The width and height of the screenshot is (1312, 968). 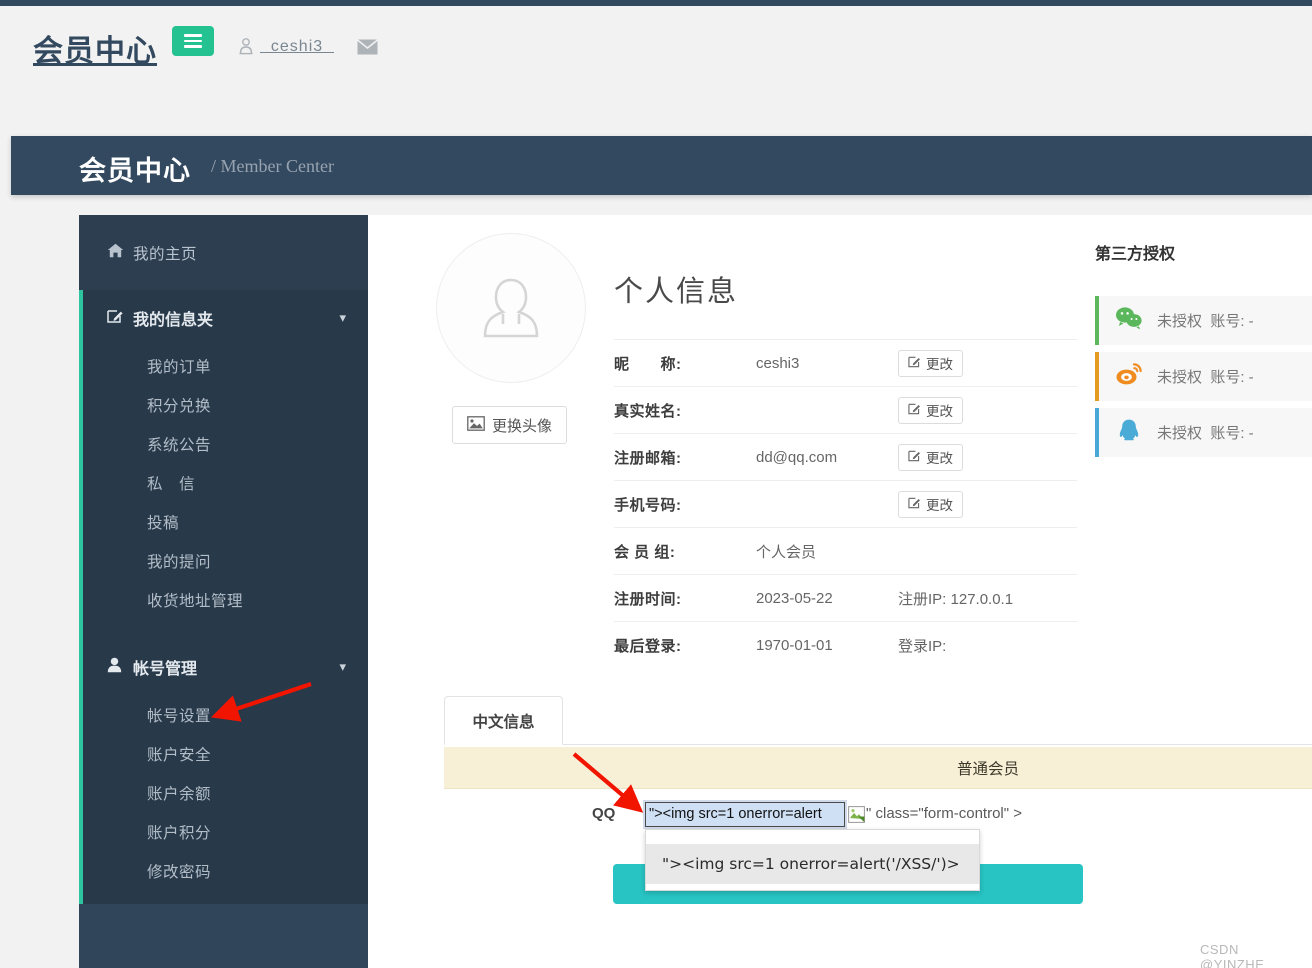 I want to click on sidebar-group-account-management: 帐号管理 ▾, so click(x=225, y=667).